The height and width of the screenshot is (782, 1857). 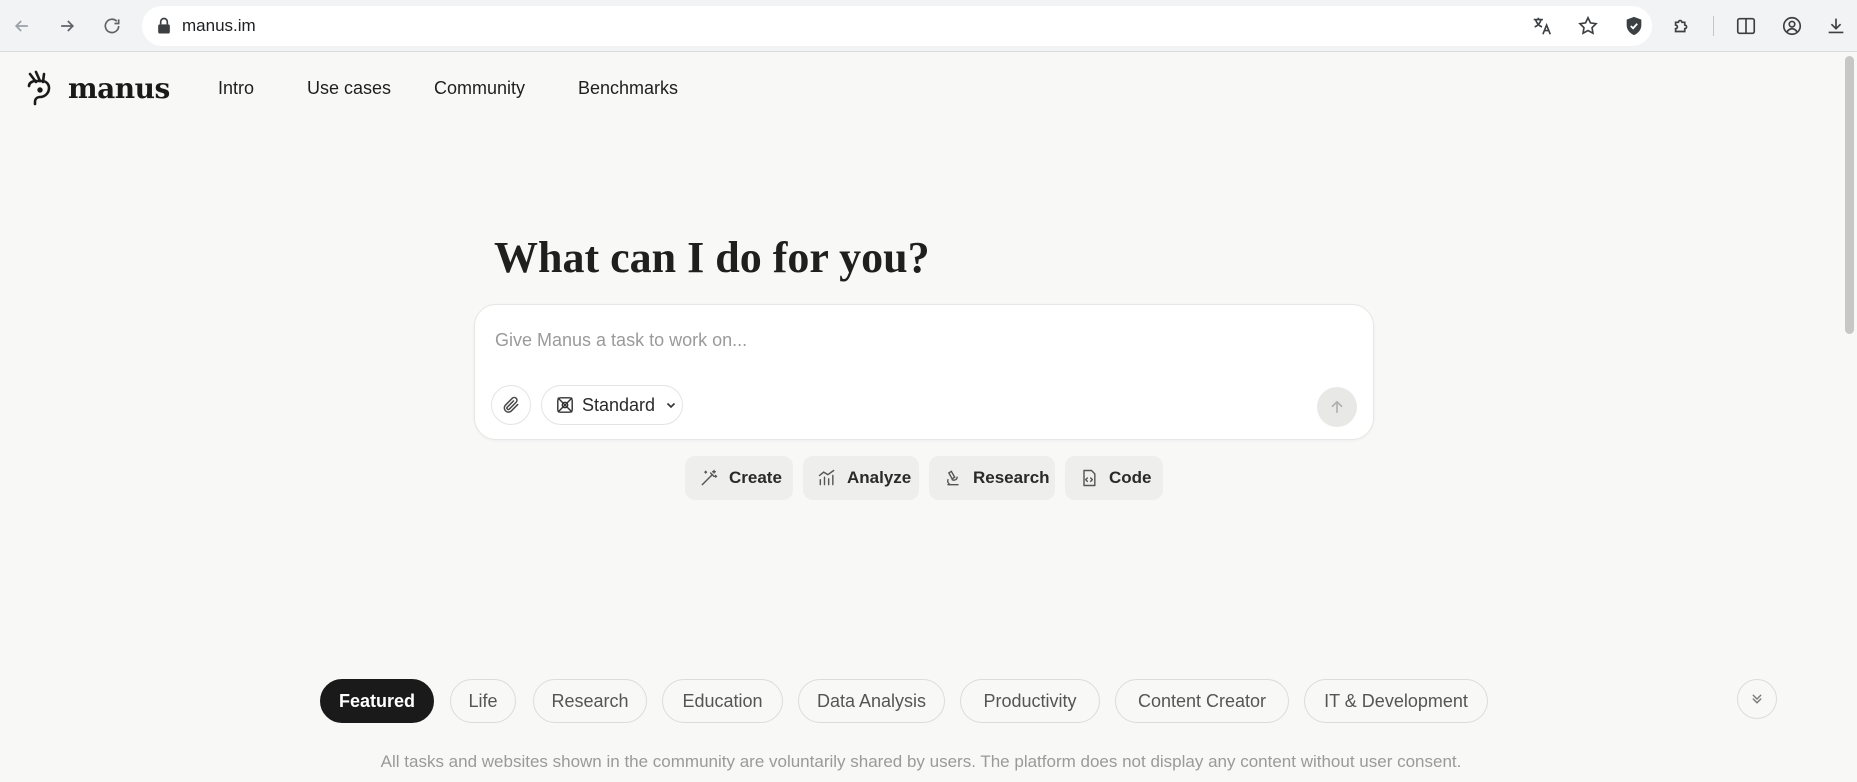 I want to click on forward-button, so click(x=67, y=26).